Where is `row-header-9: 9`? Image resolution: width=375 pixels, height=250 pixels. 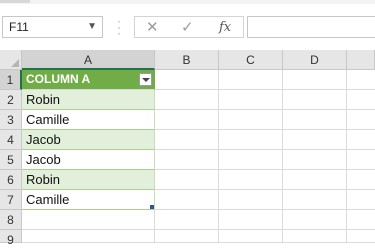
row-header-9: 9 is located at coordinates (11, 238).